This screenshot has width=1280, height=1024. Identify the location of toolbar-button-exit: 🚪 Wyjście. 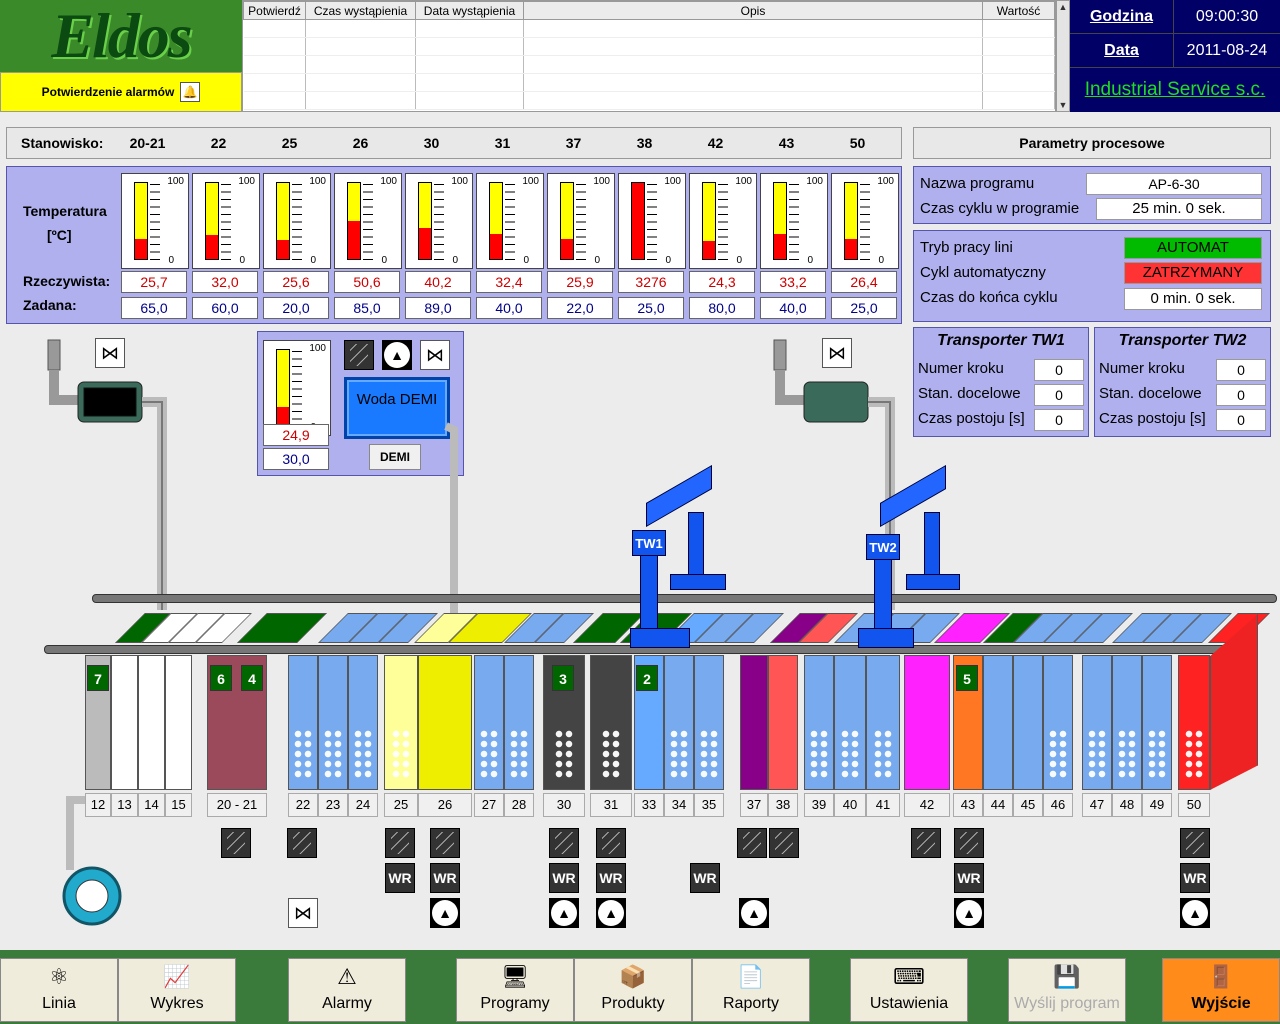
(1221, 990).